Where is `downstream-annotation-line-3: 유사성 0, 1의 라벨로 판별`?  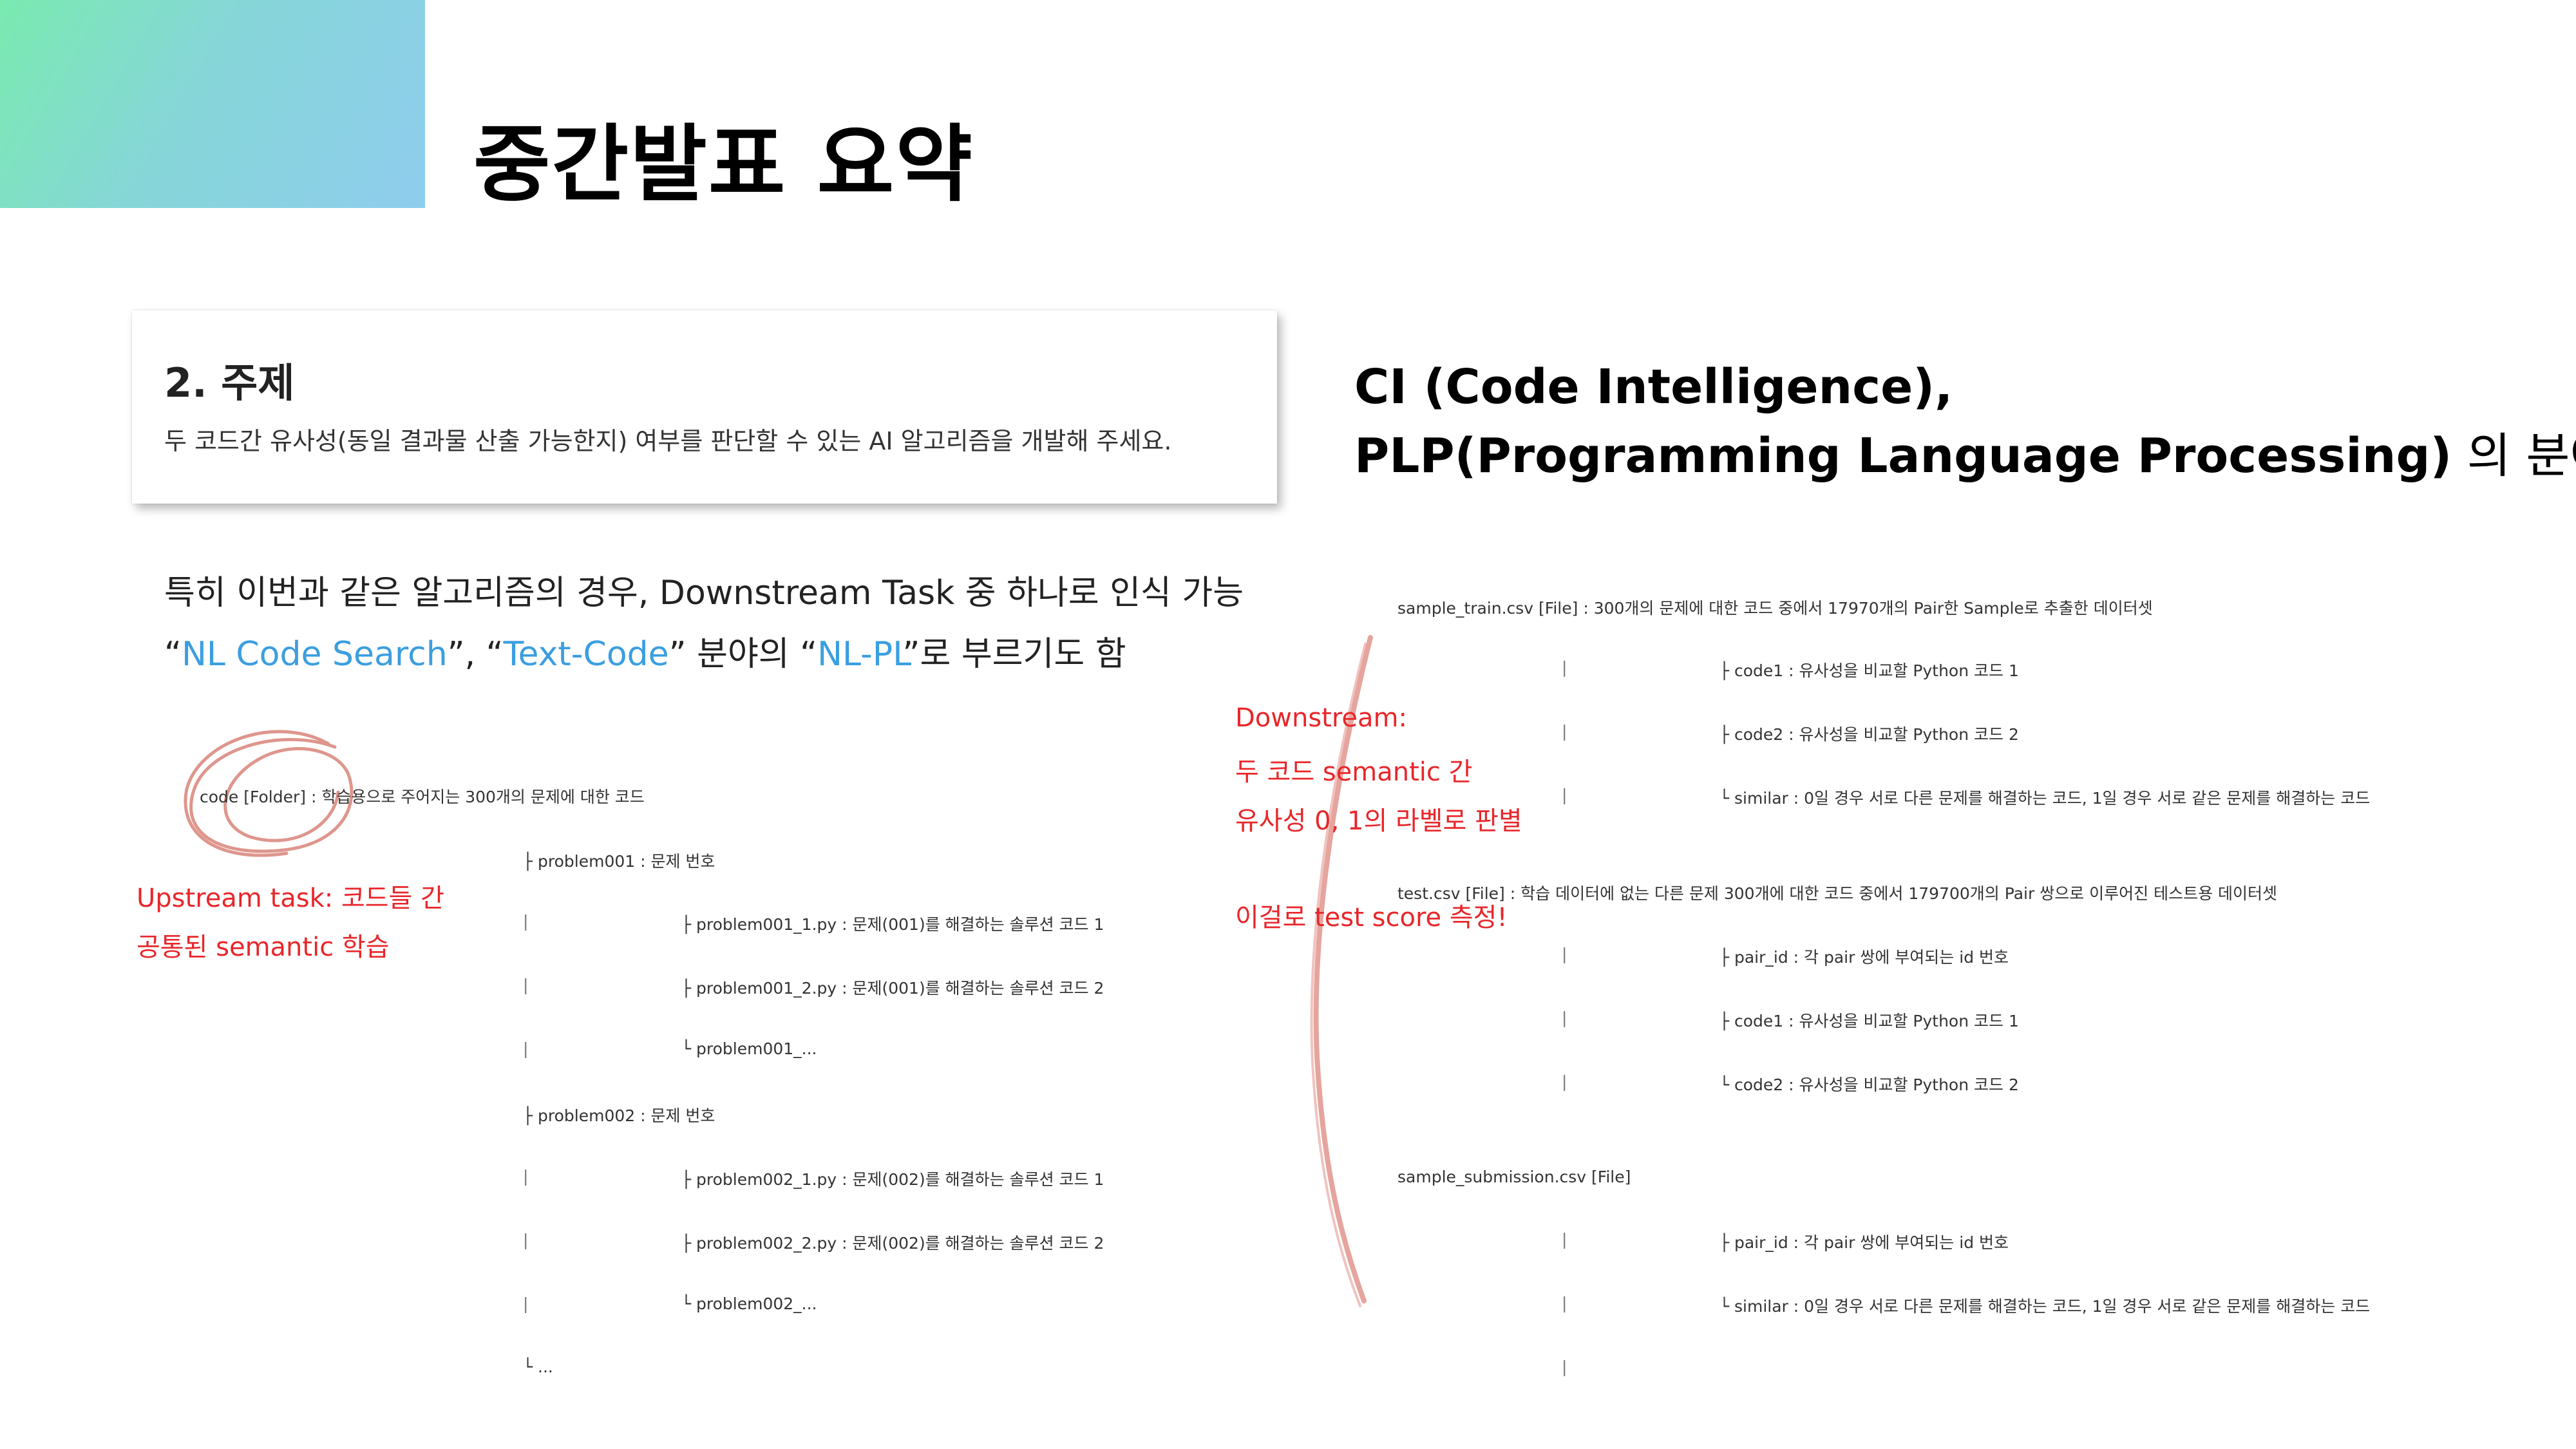
downstream-annotation-line-3: 유사성 0, 1의 라벨로 판별 is located at coordinates (1378, 821).